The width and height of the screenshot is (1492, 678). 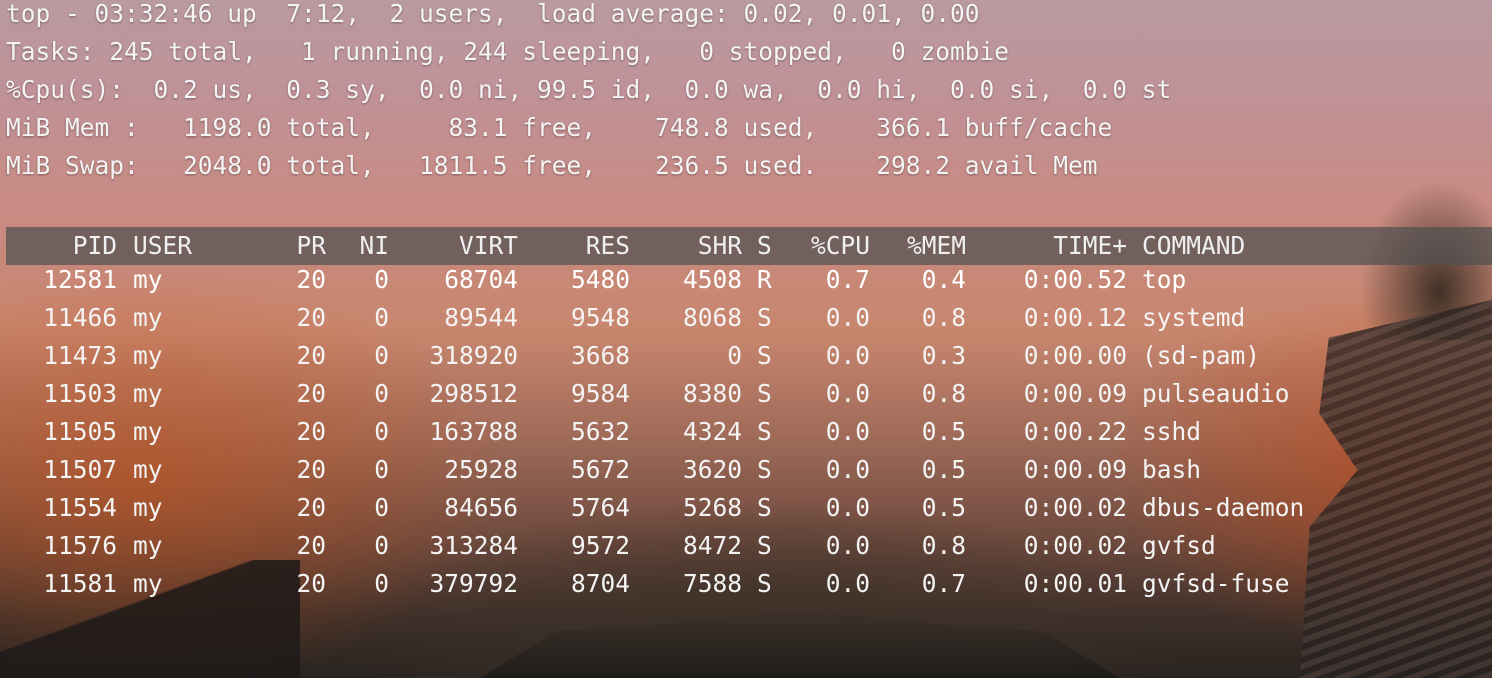 I want to click on process-shr: 8068, so click(x=712, y=317).